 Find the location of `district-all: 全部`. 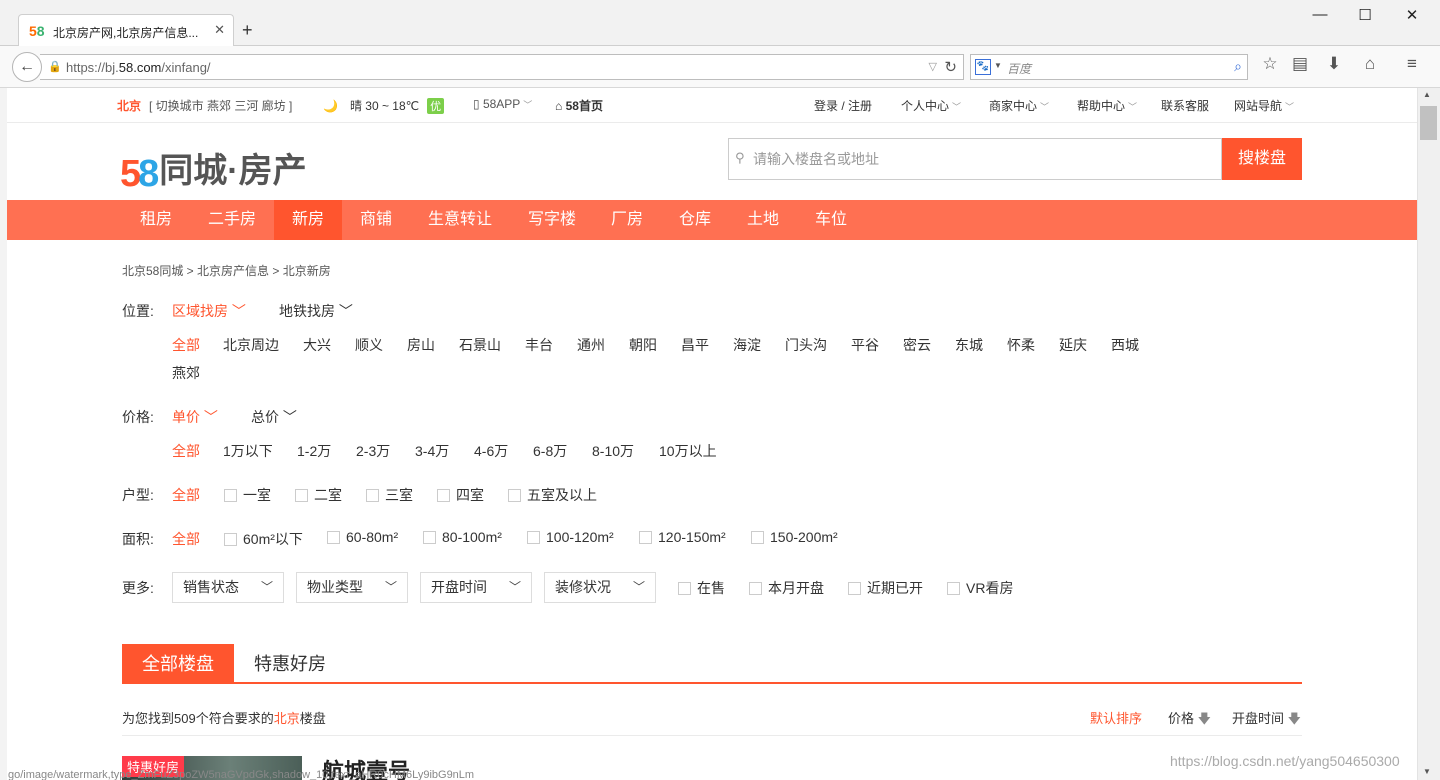

district-all: 全部 is located at coordinates (186, 345).